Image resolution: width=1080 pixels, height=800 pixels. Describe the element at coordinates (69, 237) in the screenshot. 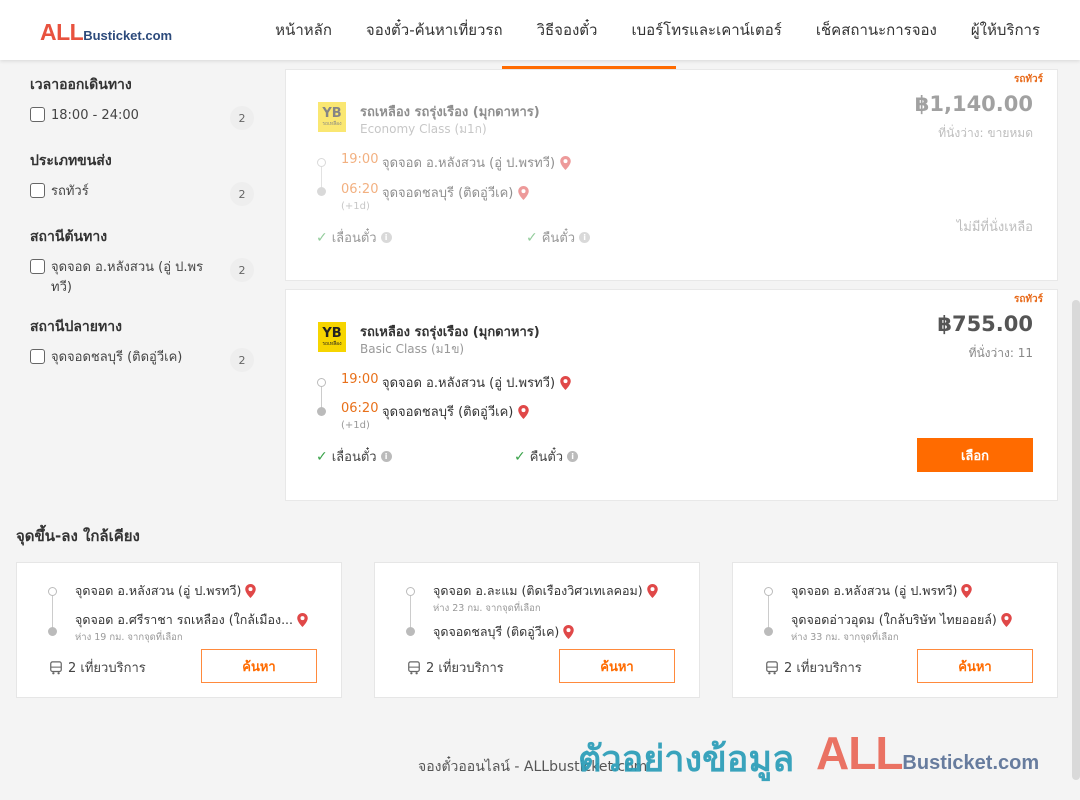

I see `filter-title-origin: สถานีต้นทาง` at that location.